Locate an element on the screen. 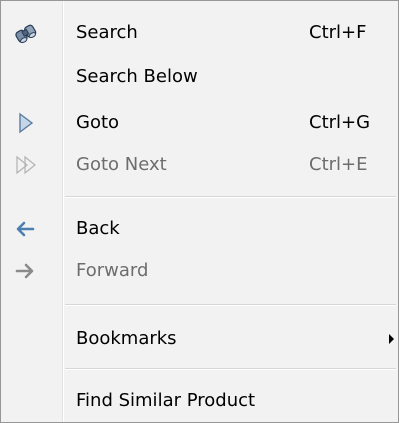 The height and width of the screenshot is (423, 399). menu-item-goto: Goto Ctrl+G is located at coordinates (199, 123).